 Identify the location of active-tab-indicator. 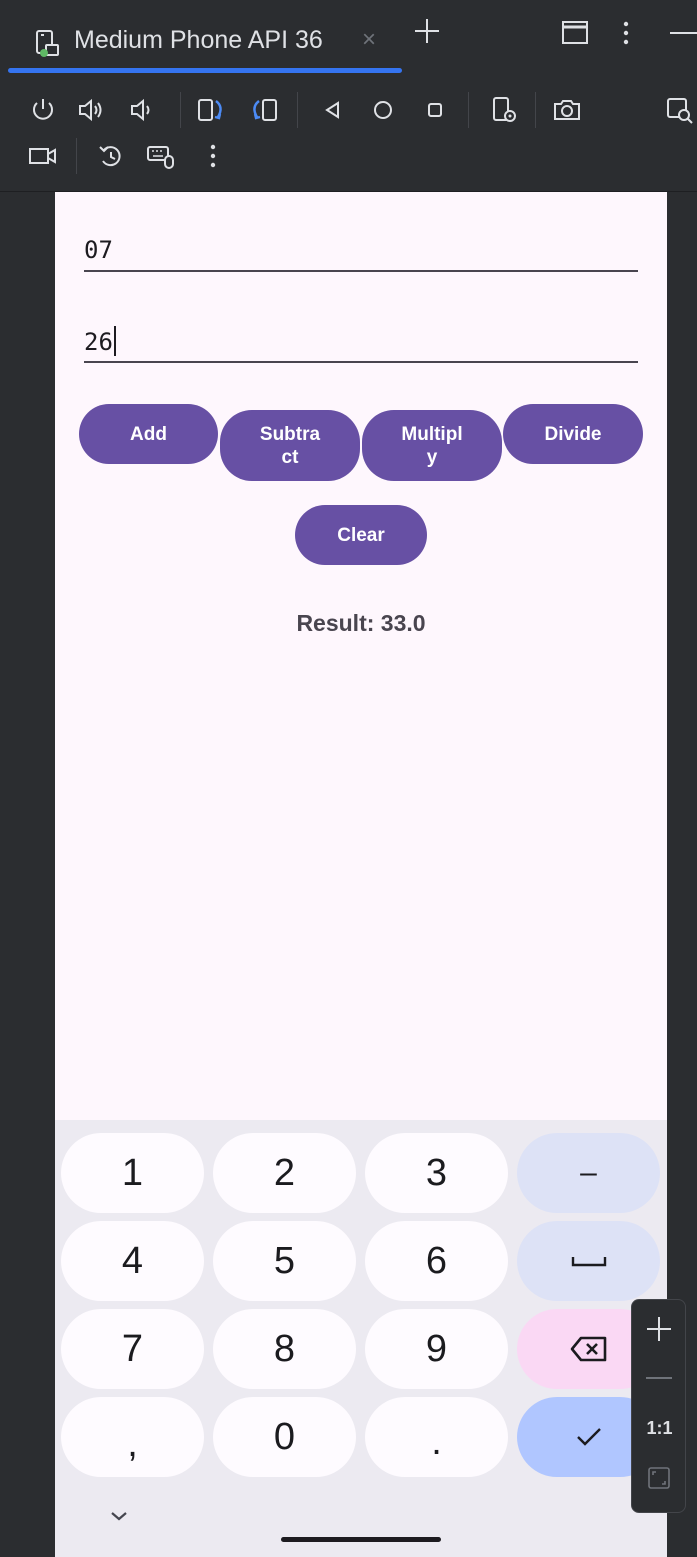
(205, 70).